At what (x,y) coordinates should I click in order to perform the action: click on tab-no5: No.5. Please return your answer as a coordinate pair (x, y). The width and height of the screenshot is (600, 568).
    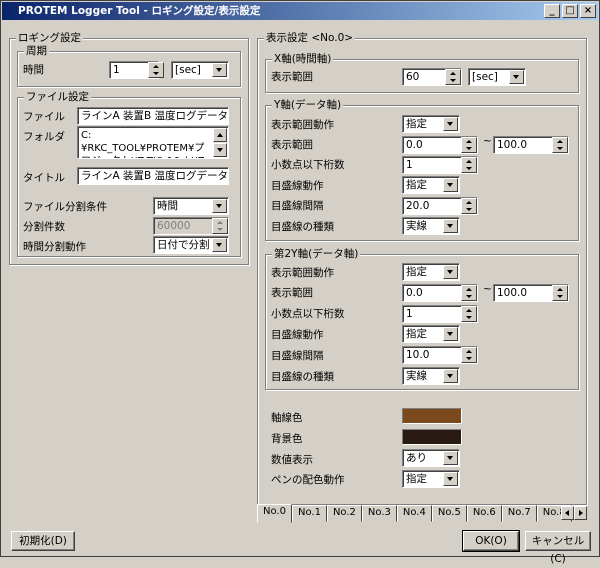
    Looking at the image, I should click on (449, 513).